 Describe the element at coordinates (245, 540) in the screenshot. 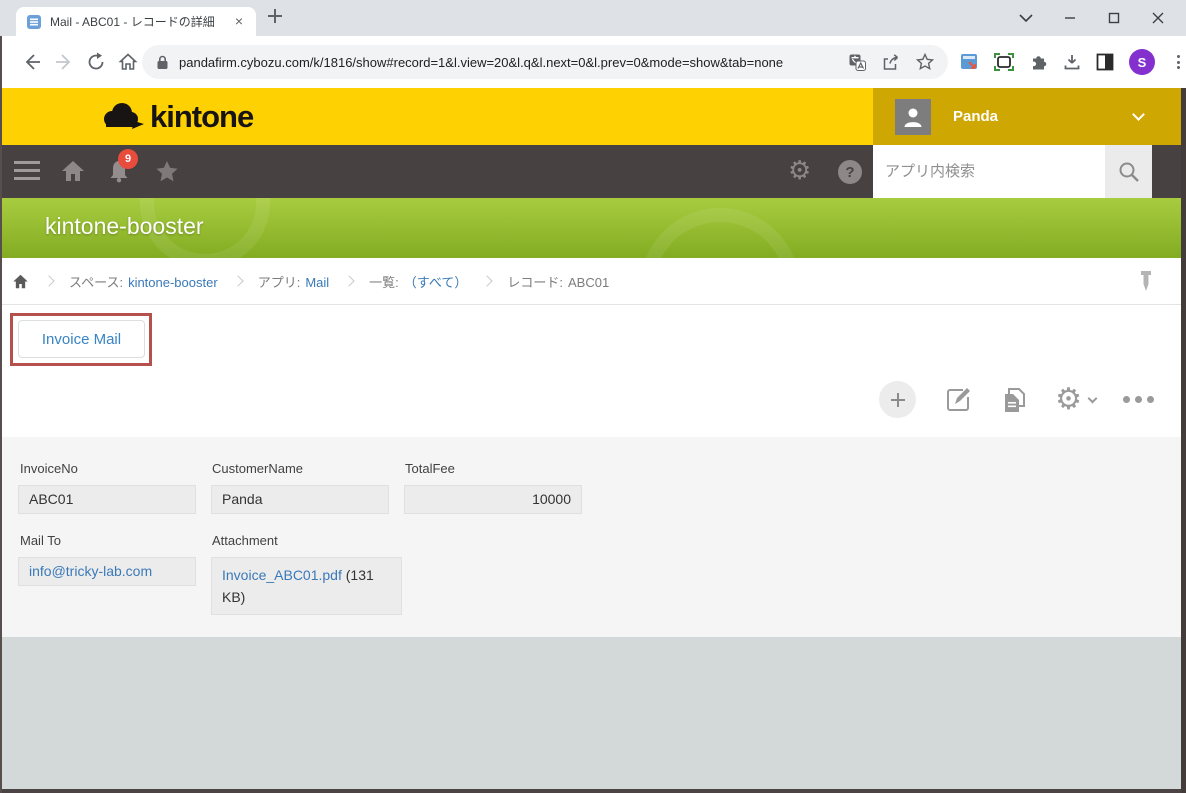

I see `field-label-attachment: Attachment` at that location.